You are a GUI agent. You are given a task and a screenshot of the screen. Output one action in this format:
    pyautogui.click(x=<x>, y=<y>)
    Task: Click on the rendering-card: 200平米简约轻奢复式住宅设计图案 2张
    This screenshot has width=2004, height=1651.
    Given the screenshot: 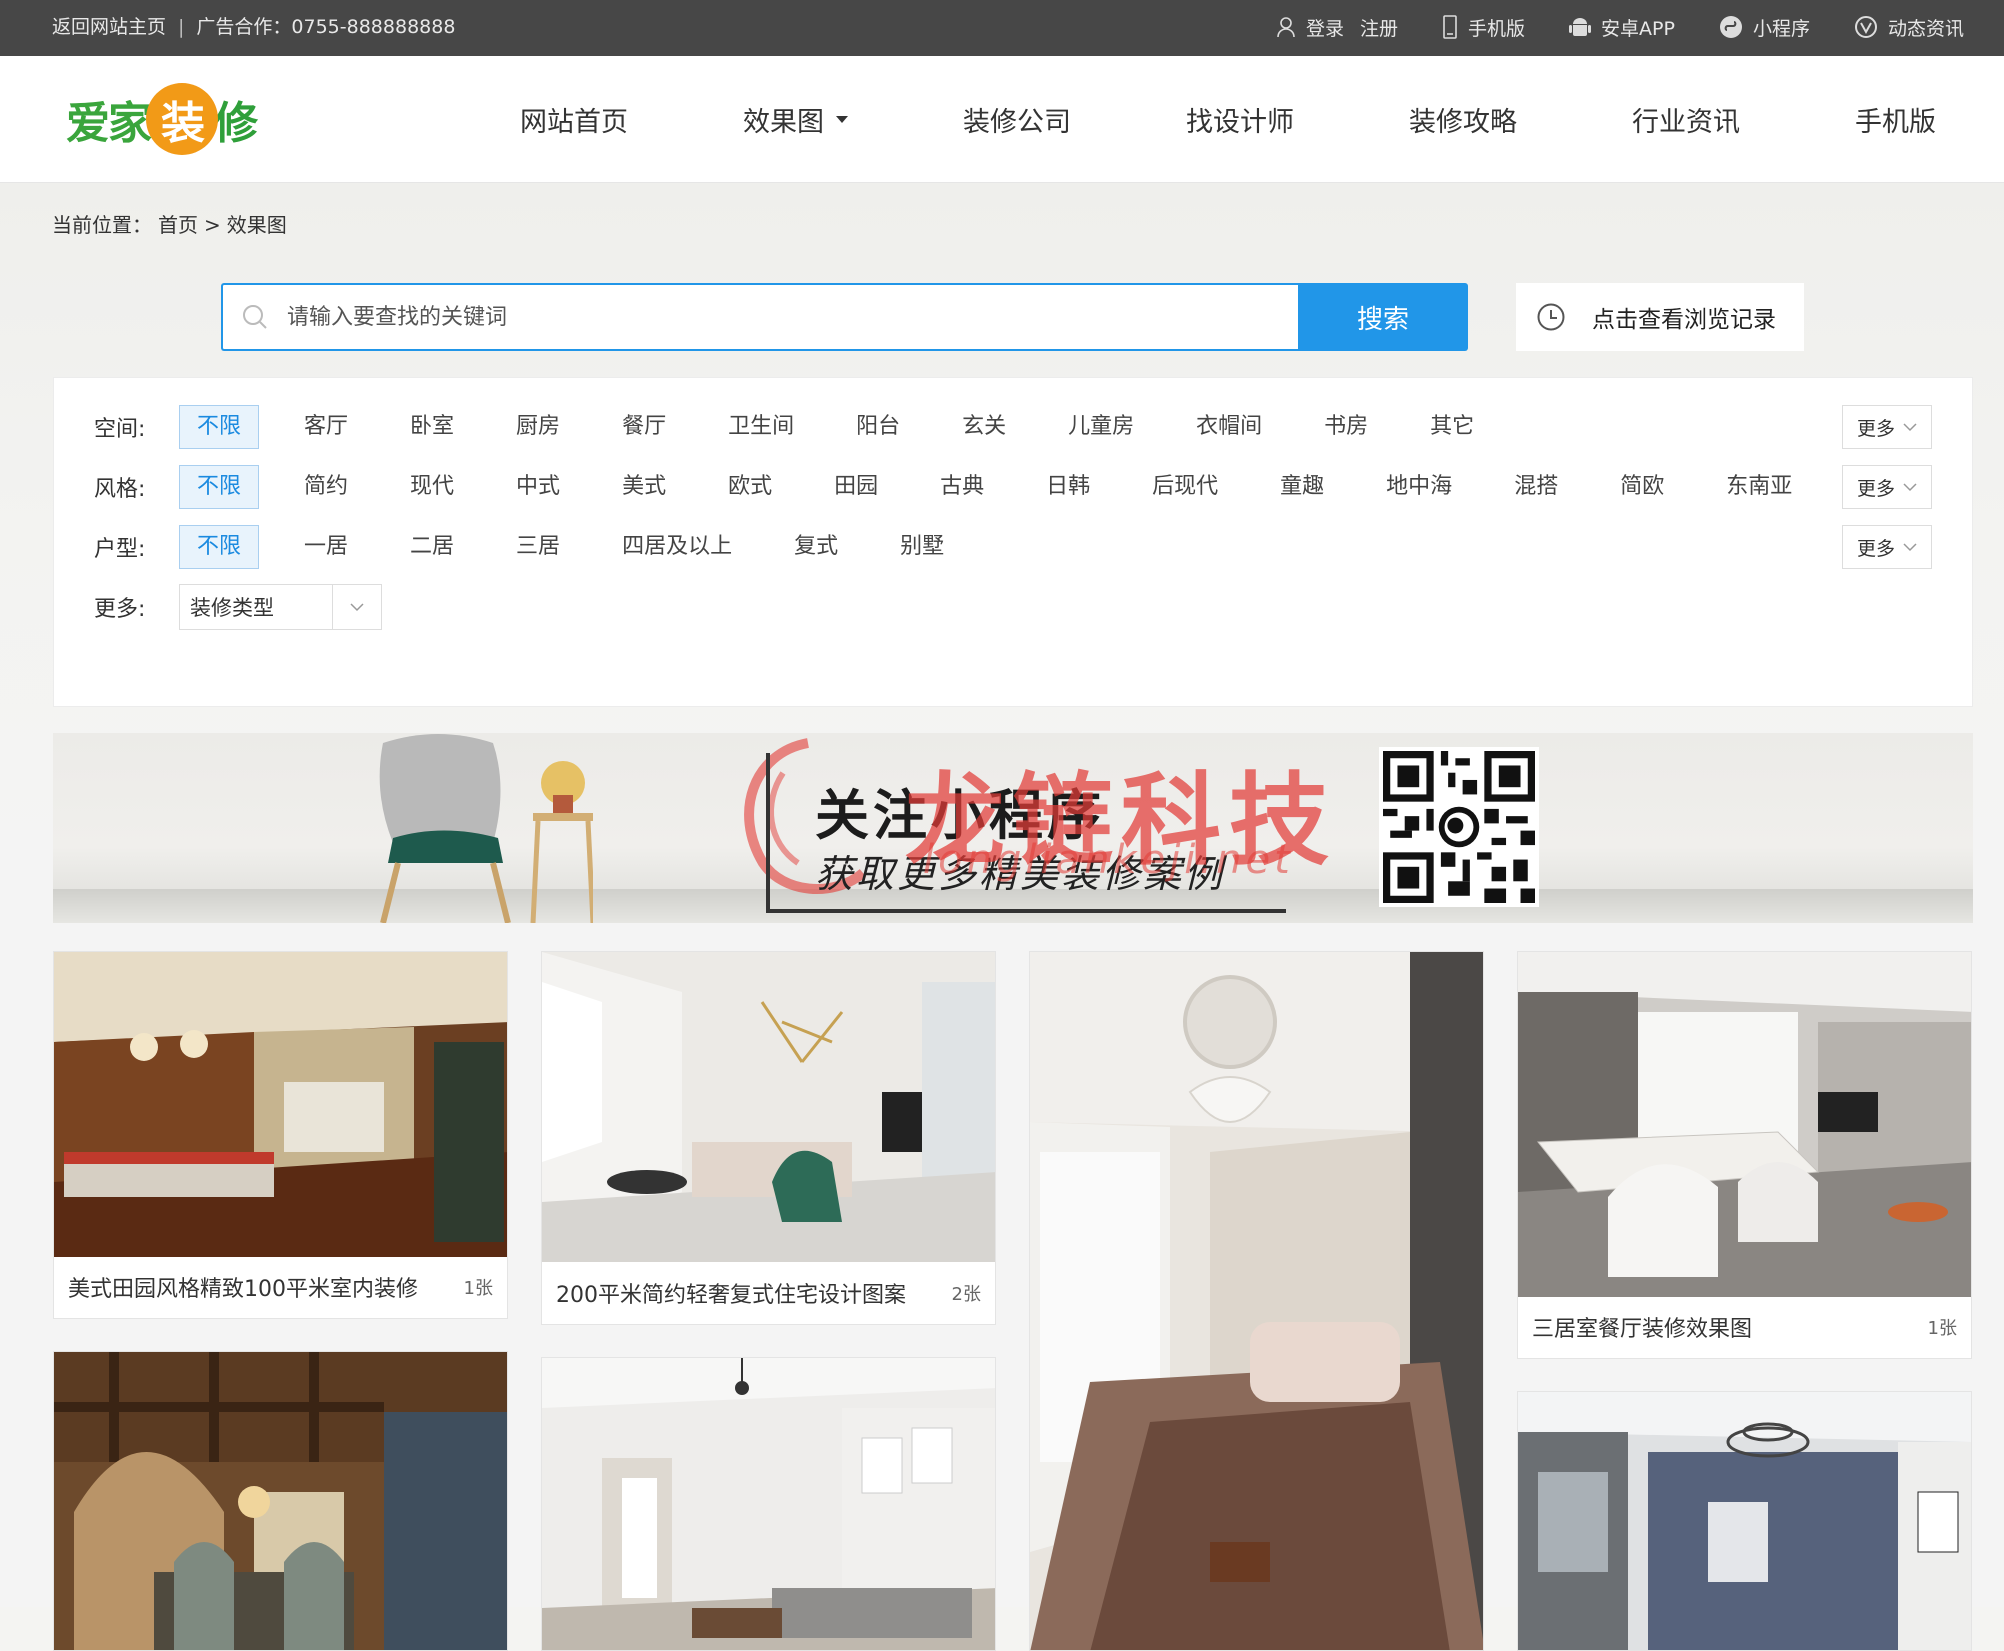 What is the action you would take?
    pyautogui.click(x=768, y=1138)
    